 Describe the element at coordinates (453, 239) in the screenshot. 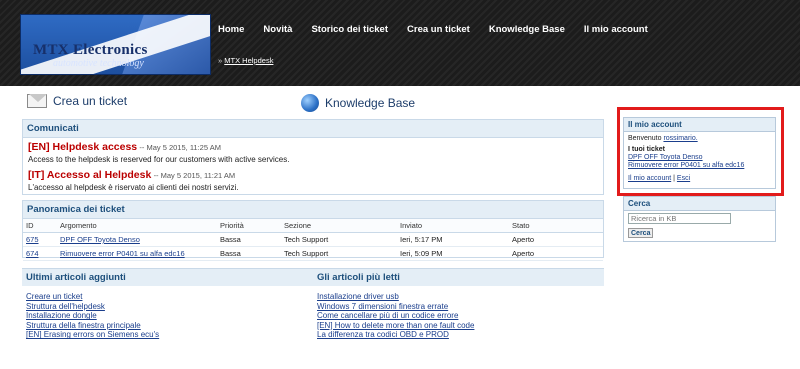

I see `ticket-sent: Ieri, 5:17 PM` at that location.